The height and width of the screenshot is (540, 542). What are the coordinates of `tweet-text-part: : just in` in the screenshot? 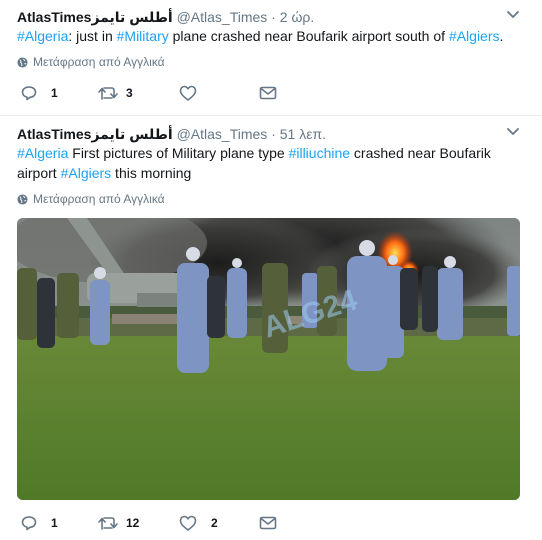 It's located at (92, 36).